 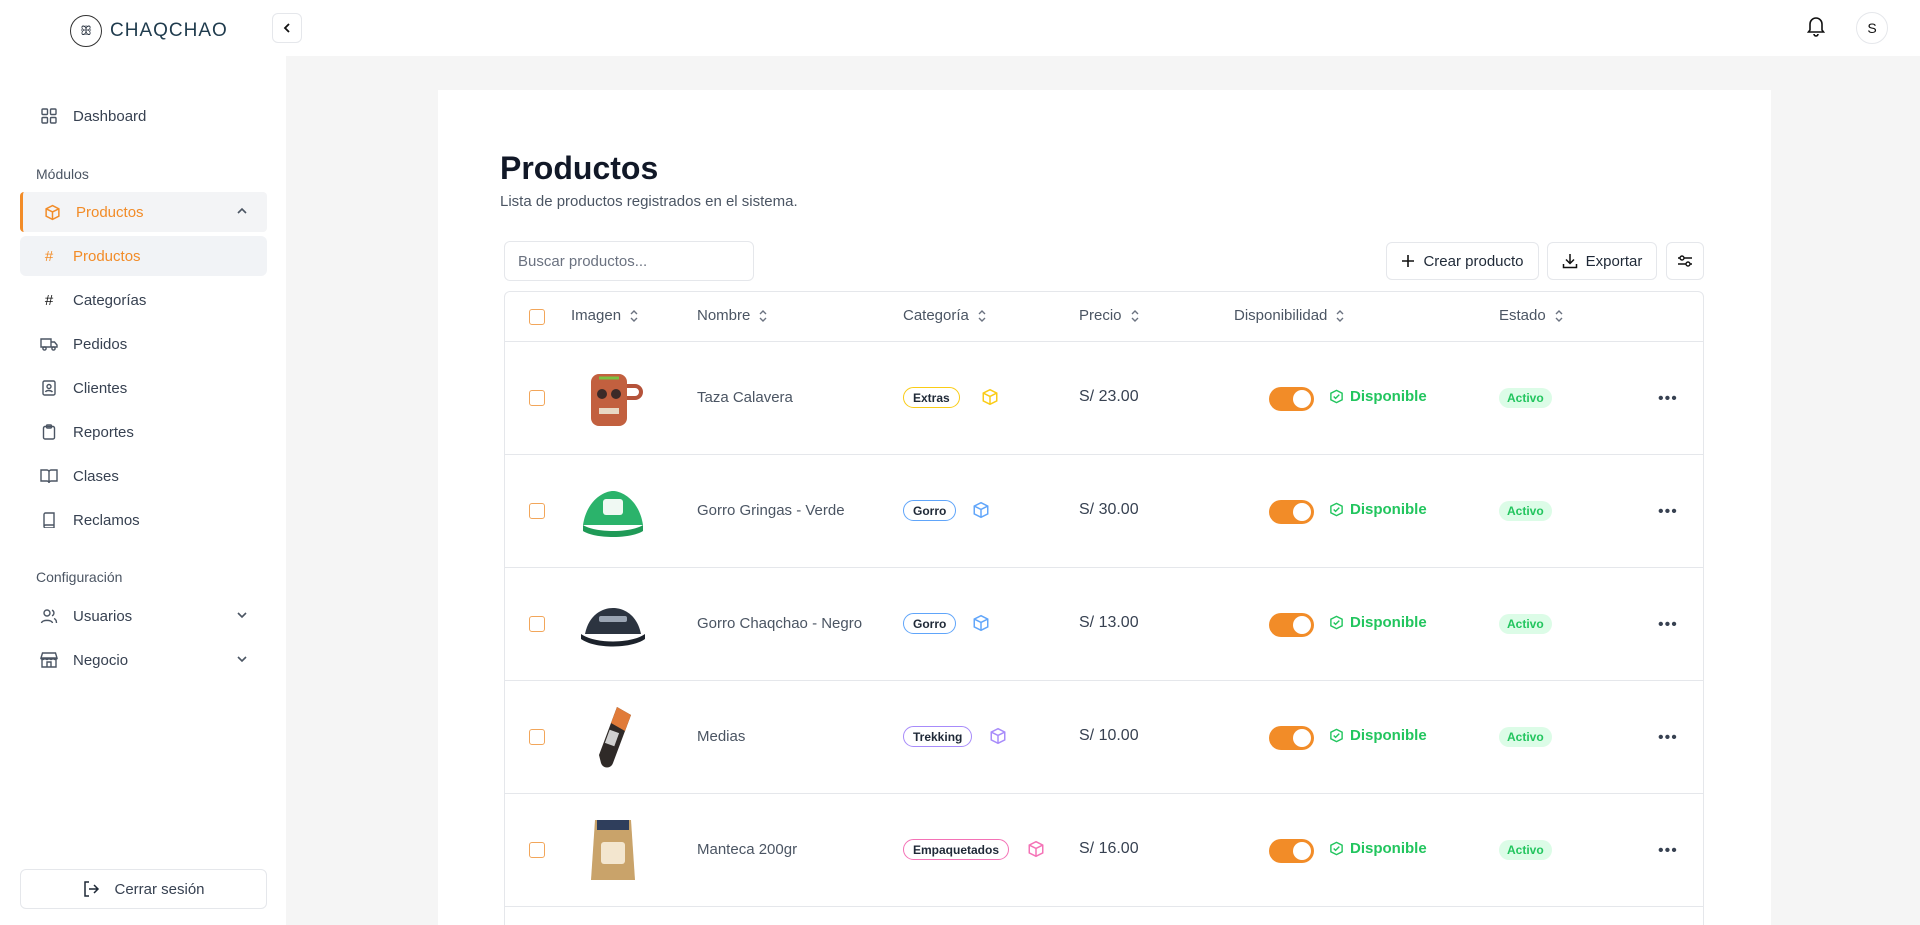 I want to click on chevron-left-icon, so click(x=287, y=28).